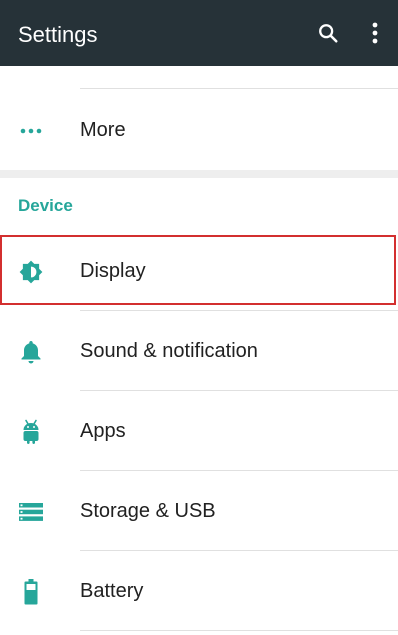 The image size is (398, 635). Describe the element at coordinates (31, 432) in the screenshot. I see `android-icon` at that location.